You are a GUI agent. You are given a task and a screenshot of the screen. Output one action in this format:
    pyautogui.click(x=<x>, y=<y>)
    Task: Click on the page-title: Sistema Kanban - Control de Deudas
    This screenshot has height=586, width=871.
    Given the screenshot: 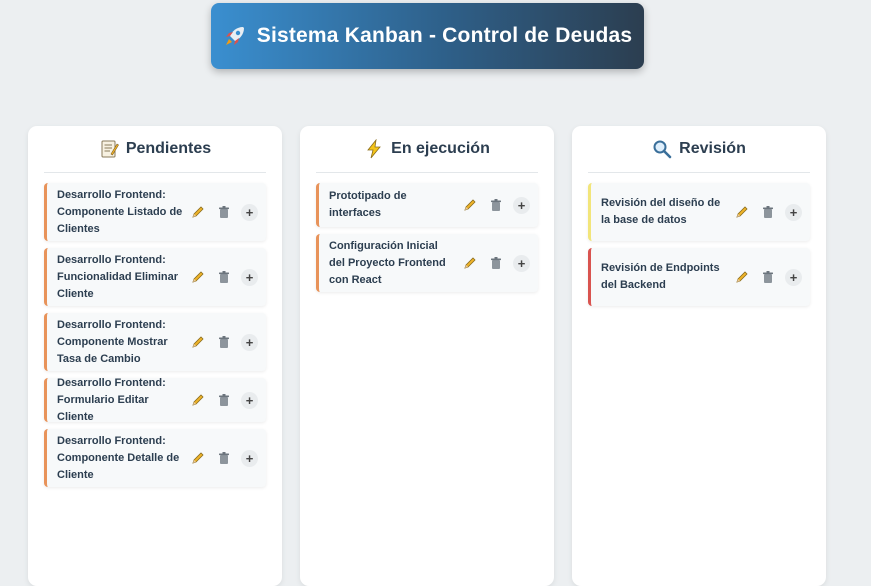 What is the action you would take?
    pyautogui.click(x=444, y=35)
    